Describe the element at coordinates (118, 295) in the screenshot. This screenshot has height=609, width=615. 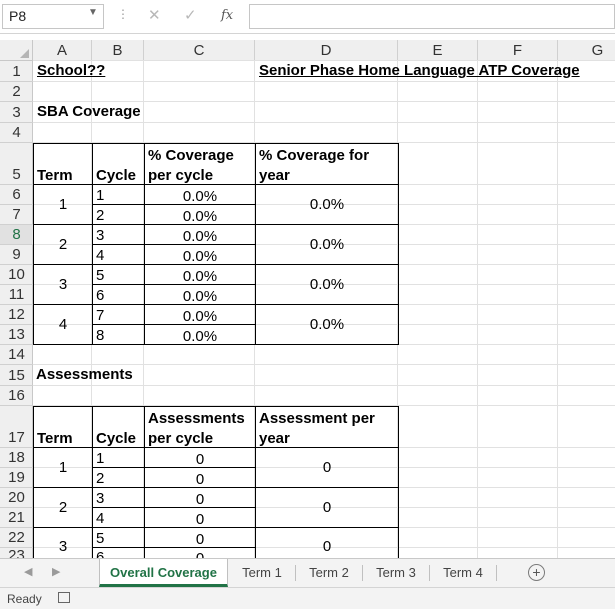
I see `sba-cycle-cell: 6` at that location.